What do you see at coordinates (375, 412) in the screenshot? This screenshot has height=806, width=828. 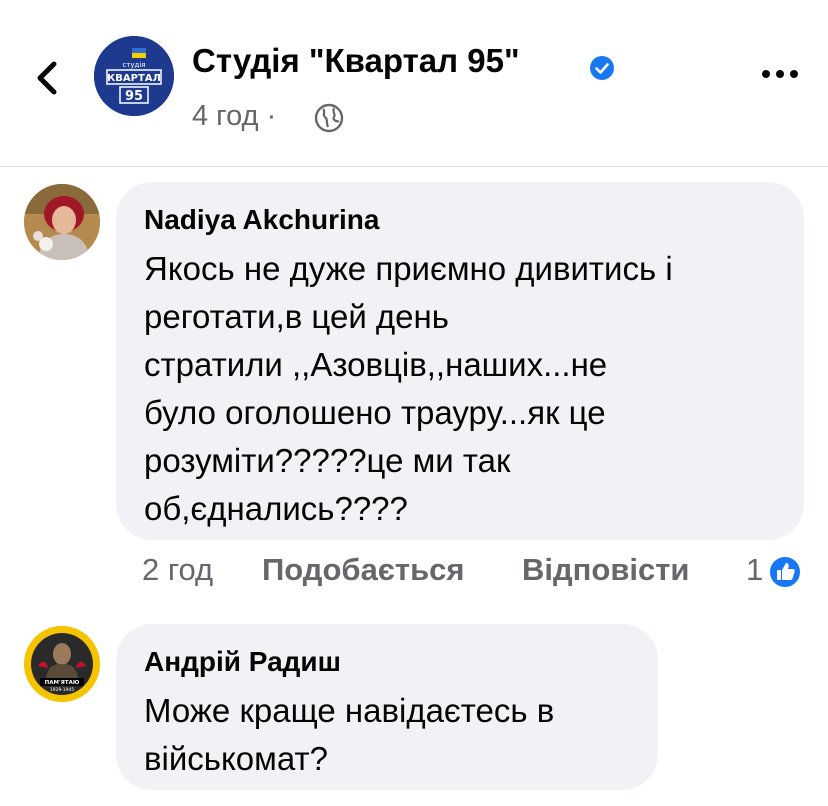 I see `comment-text-line: було оголошено трауру...як це` at bounding box center [375, 412].